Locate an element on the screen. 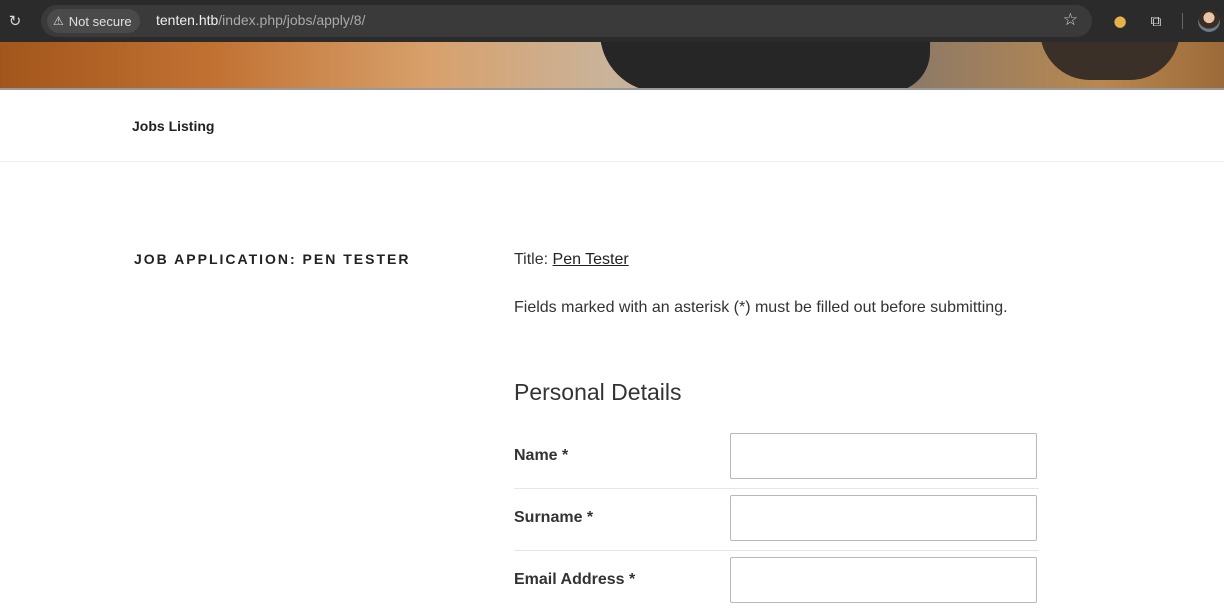 This screenshot has height=612, width=1224. reload-icon: ↻ is located at coordinates (15, 21).